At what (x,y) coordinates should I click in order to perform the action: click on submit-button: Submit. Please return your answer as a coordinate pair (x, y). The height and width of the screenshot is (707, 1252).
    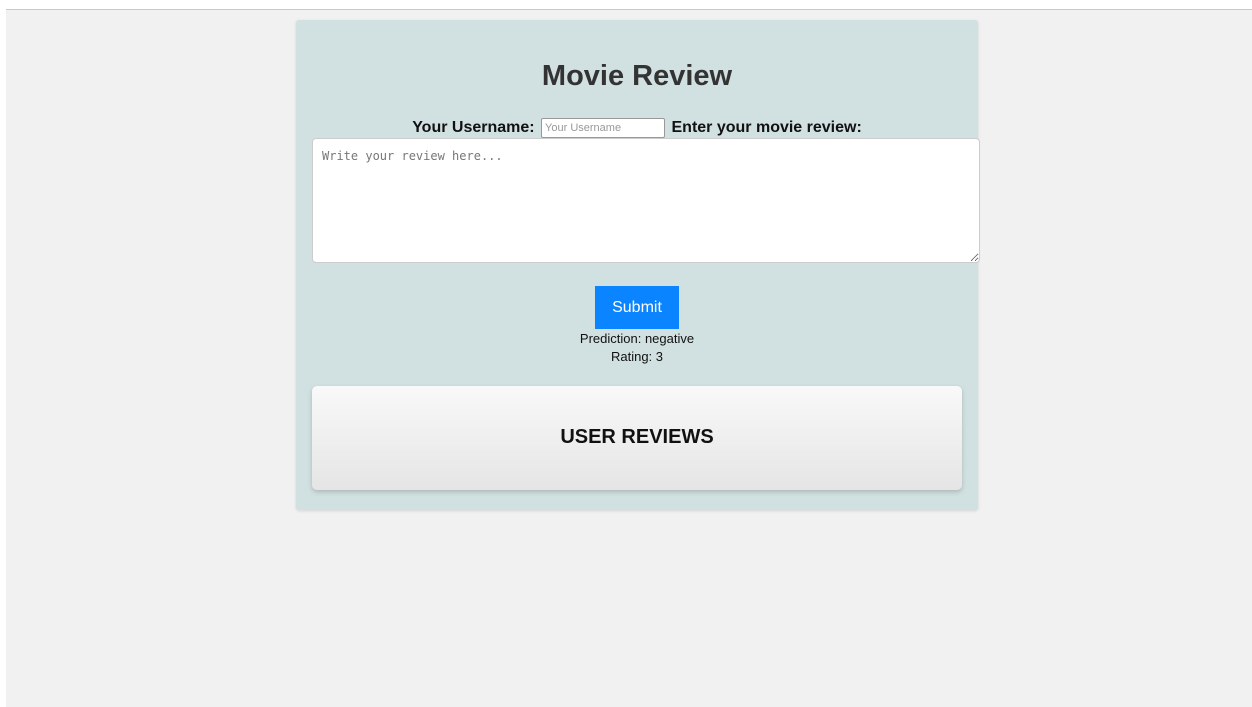
    Looking at the image, I should click on (637, 307).